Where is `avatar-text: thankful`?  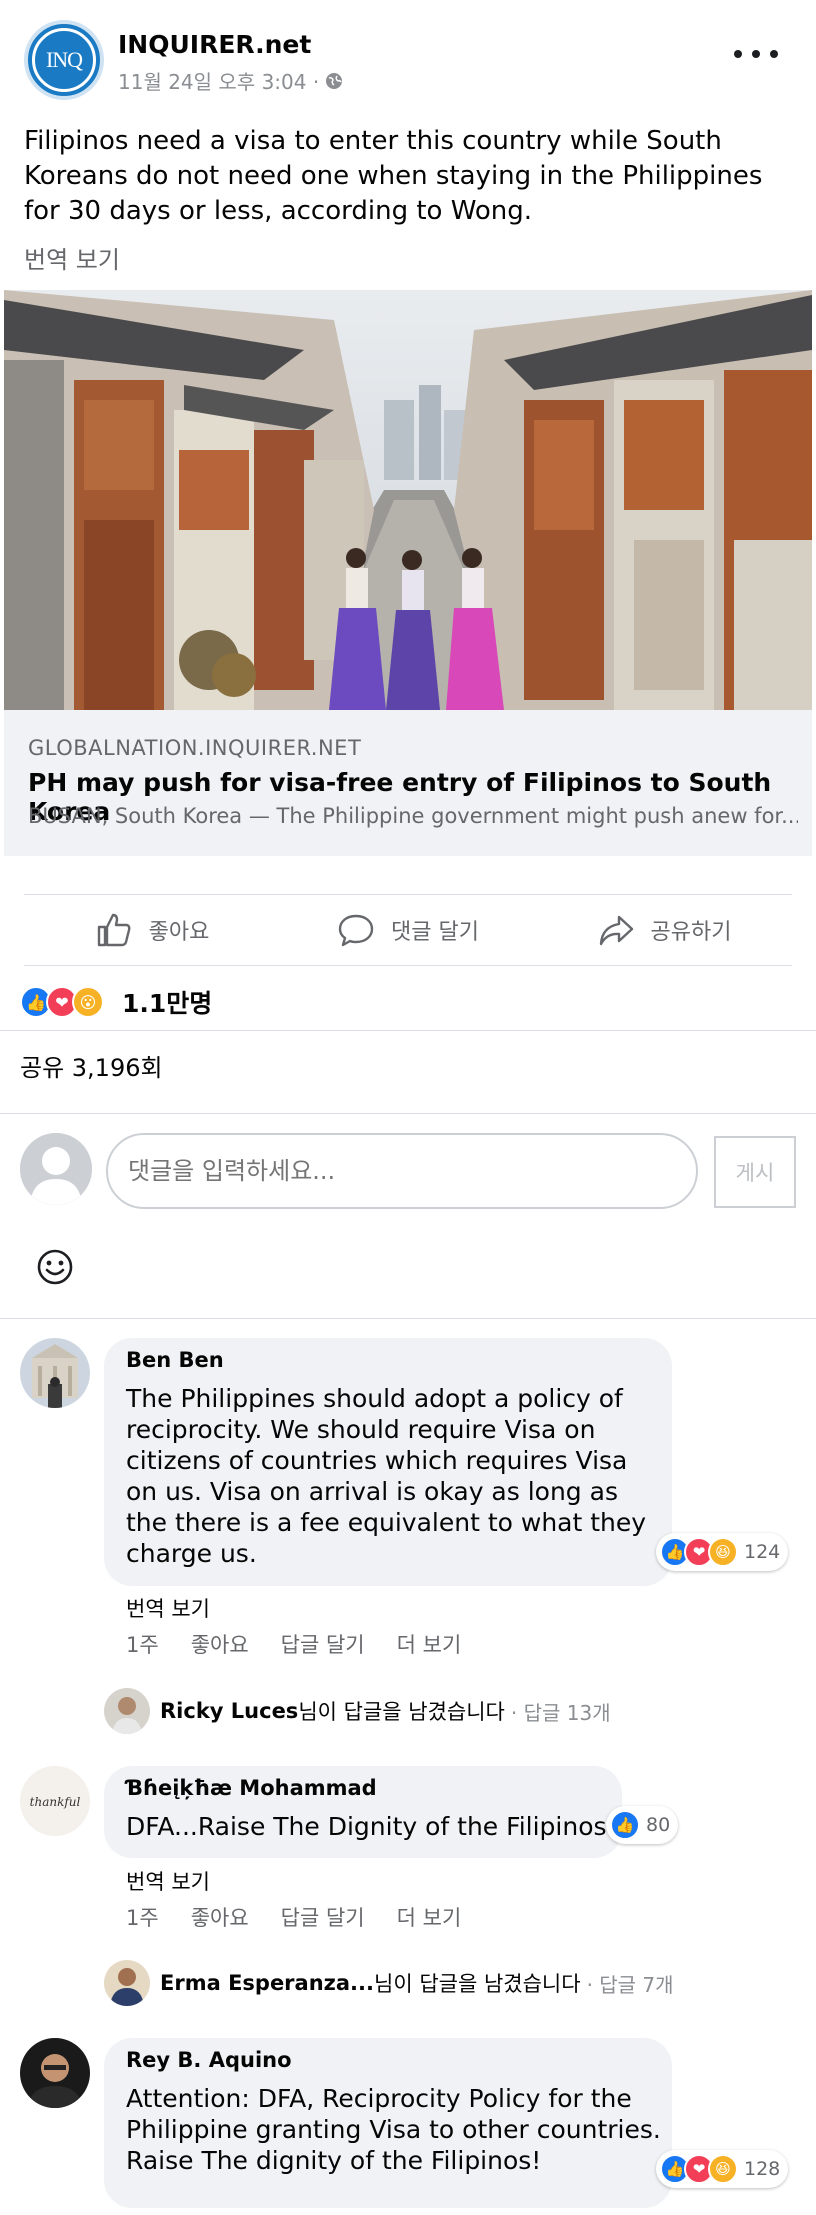 avatar-text: thankful is located at coordinates (55, 1802).